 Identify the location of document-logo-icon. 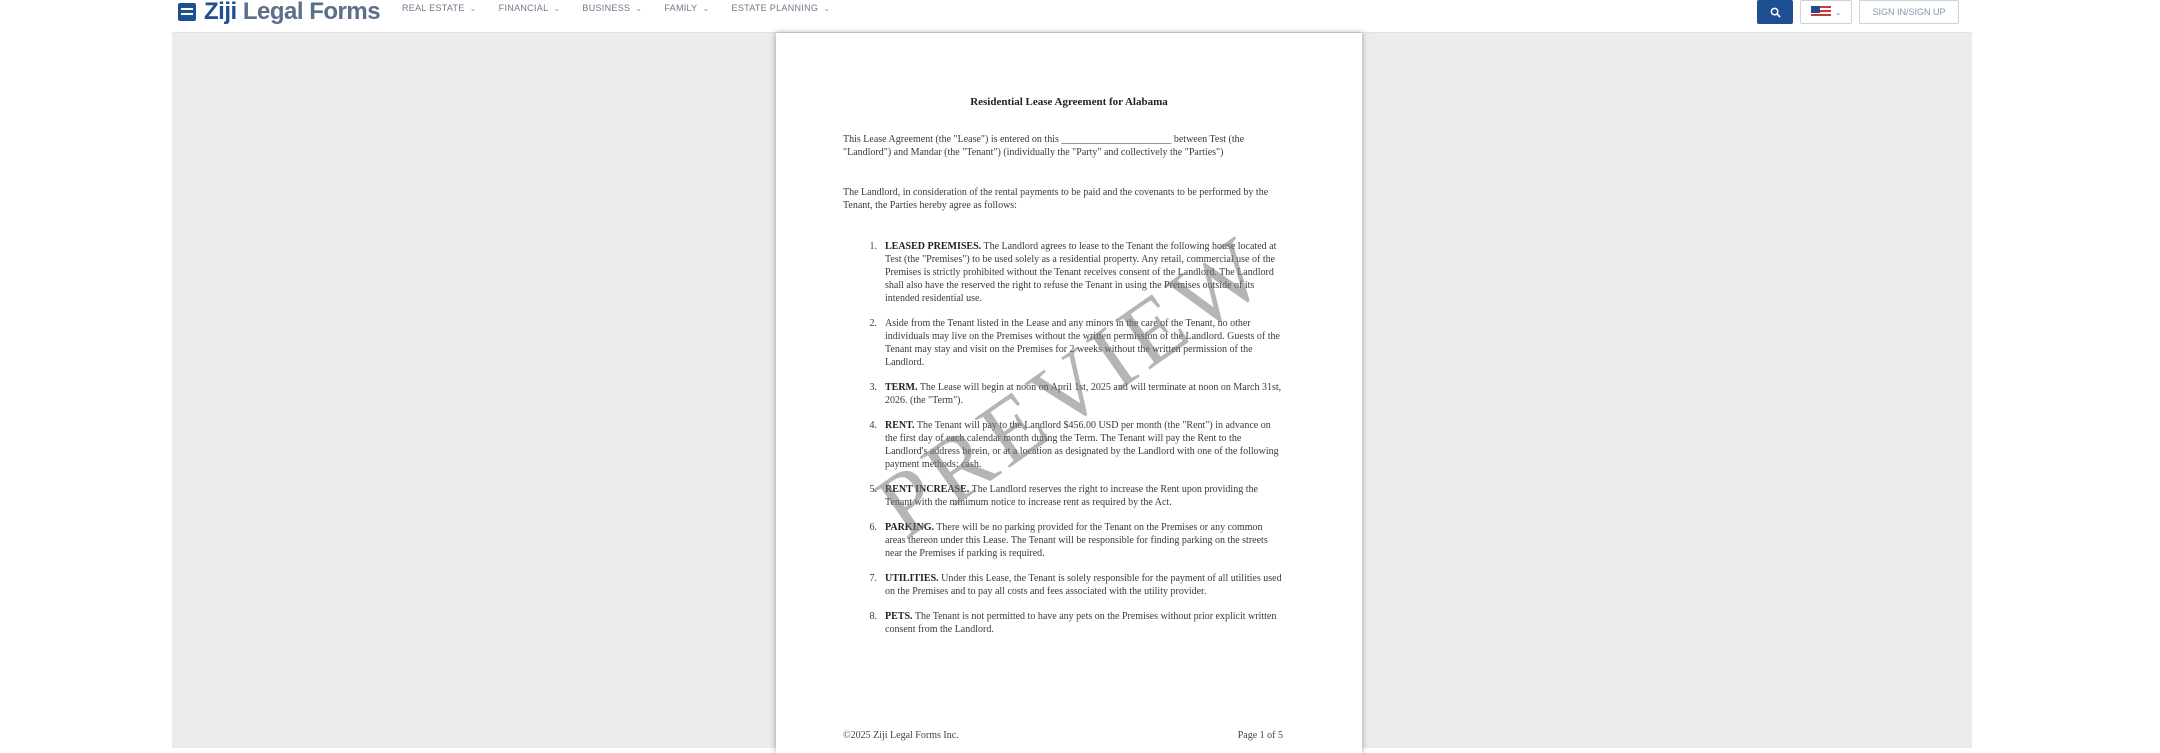
(187, 12).